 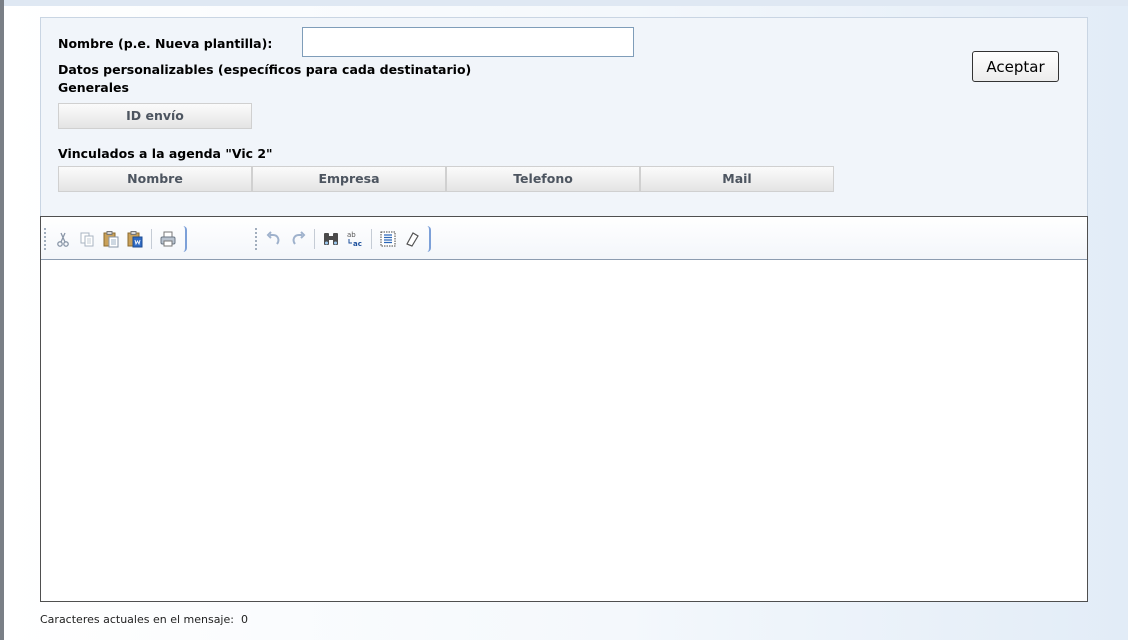 What do you see at coordinates (1015, 66) in the screenshot?
I see `accept-button: Aceptar` at bounding box center [1015, 66].